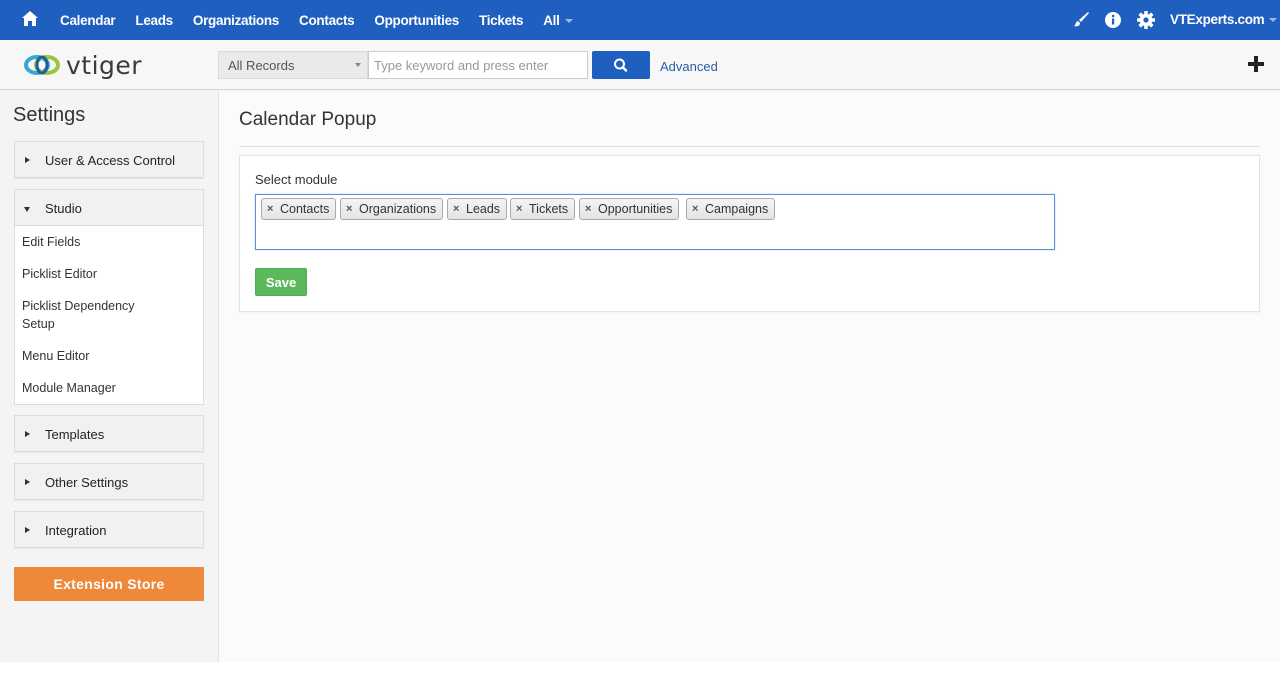 This screenshot has width=1280, height=683. What do you see at coordinates (501, 20) in the screenshot?
I see `menu-tickets: Tickets` at bounding box center [501, 20].